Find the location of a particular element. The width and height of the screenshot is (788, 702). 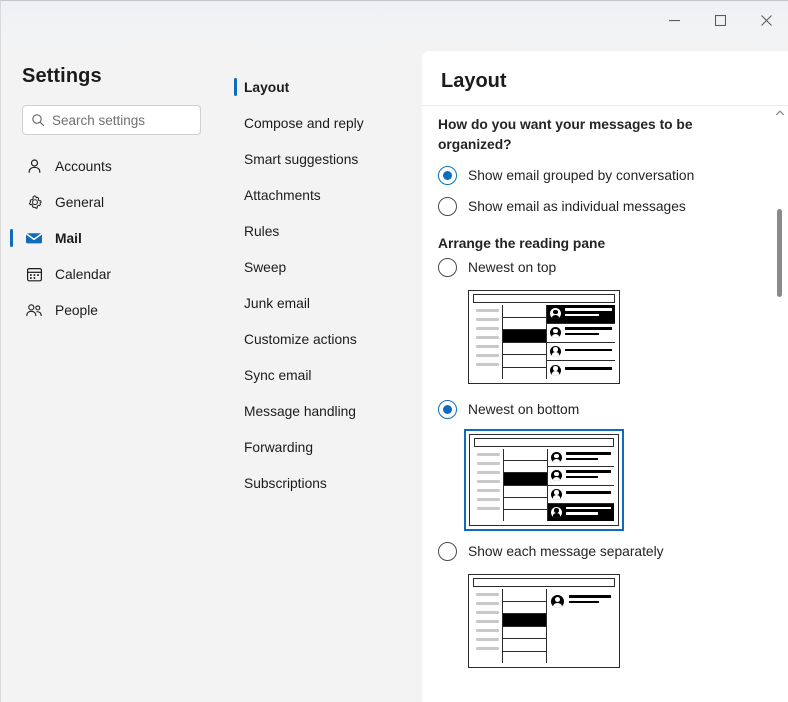

nav-item-layout: Layout is located at coordinates (323, 87).